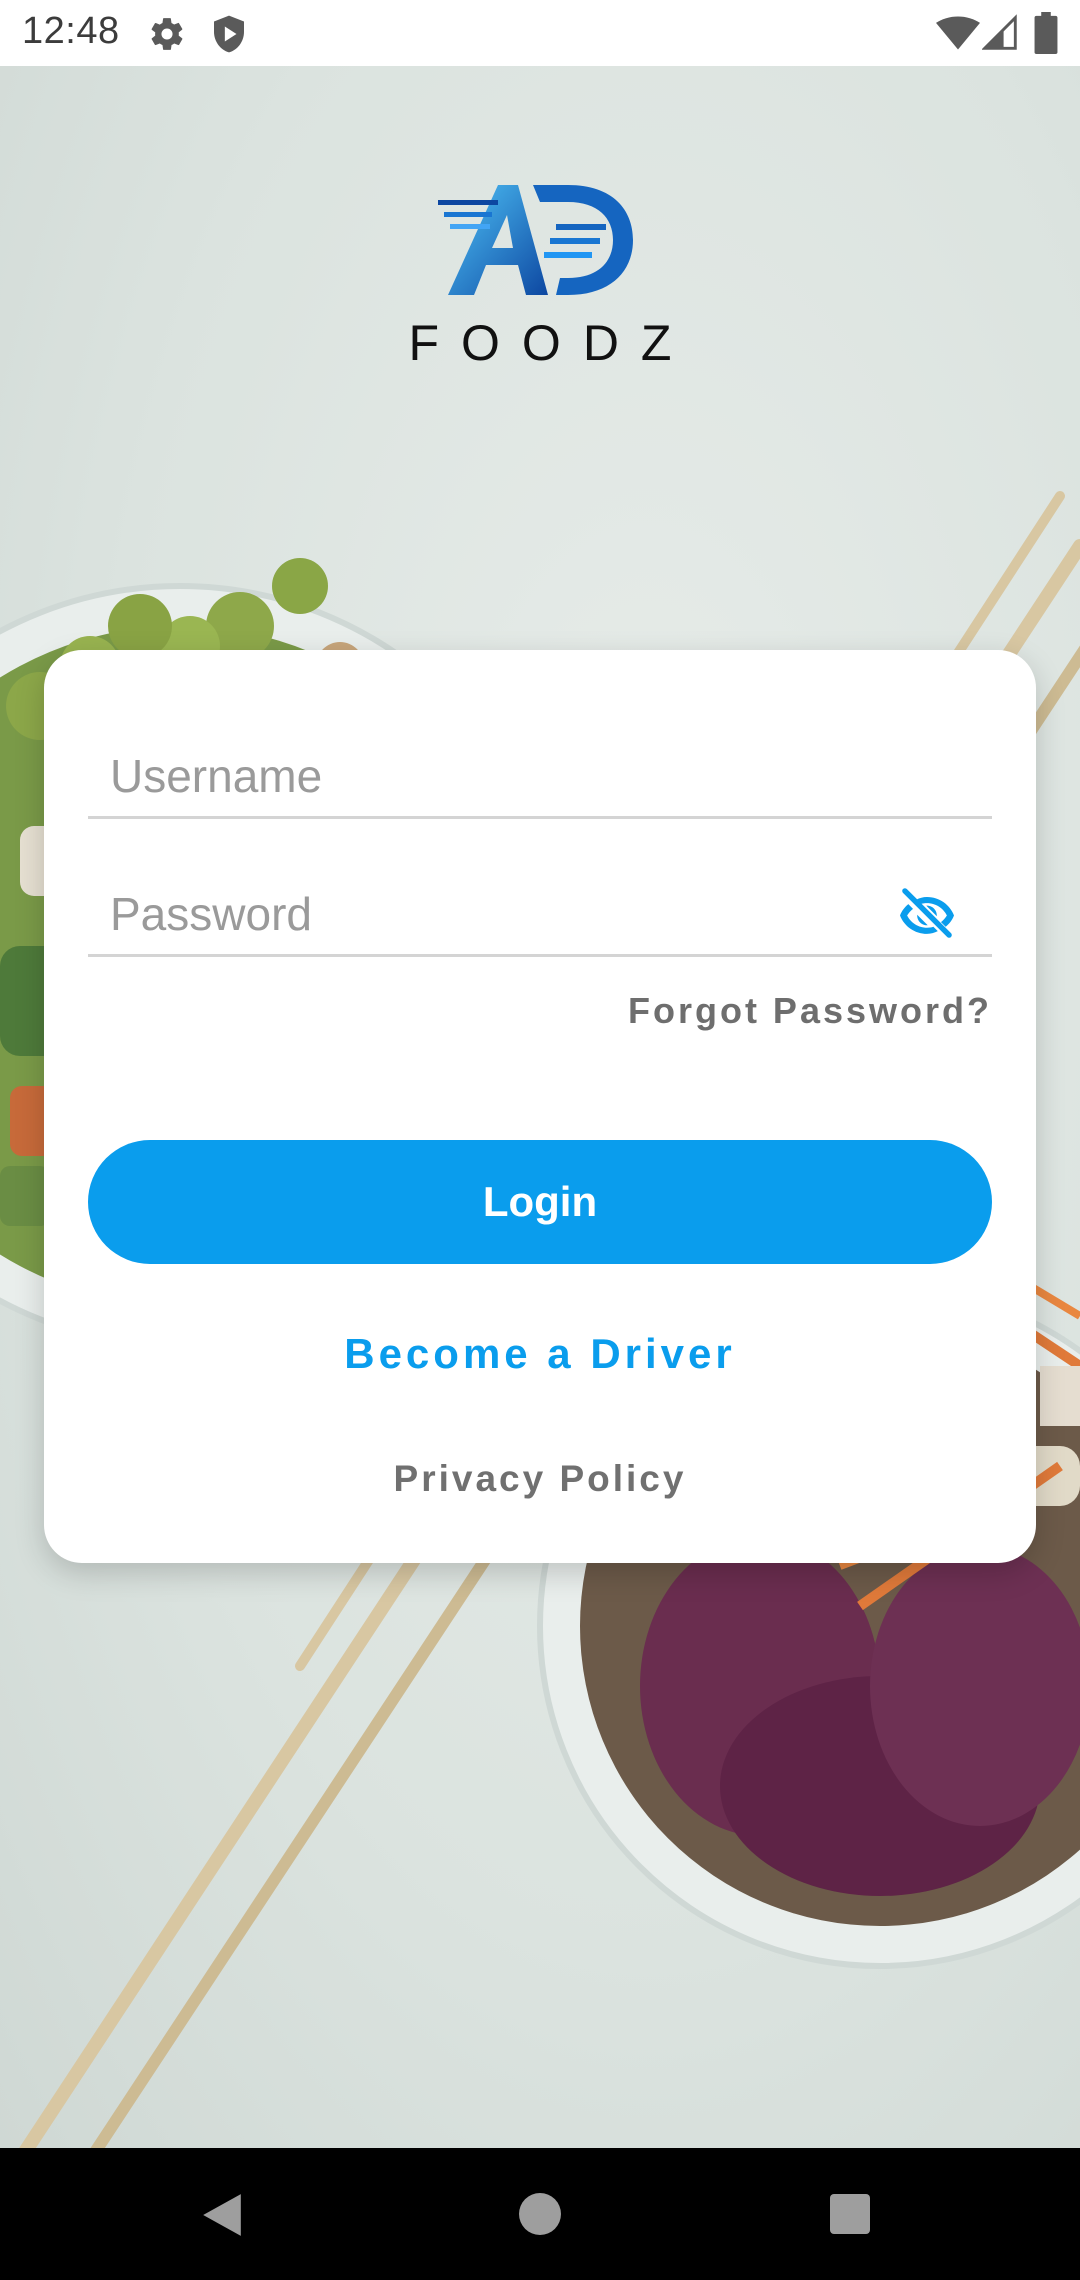  I want to click on wifi-icon, so click(958, 33).